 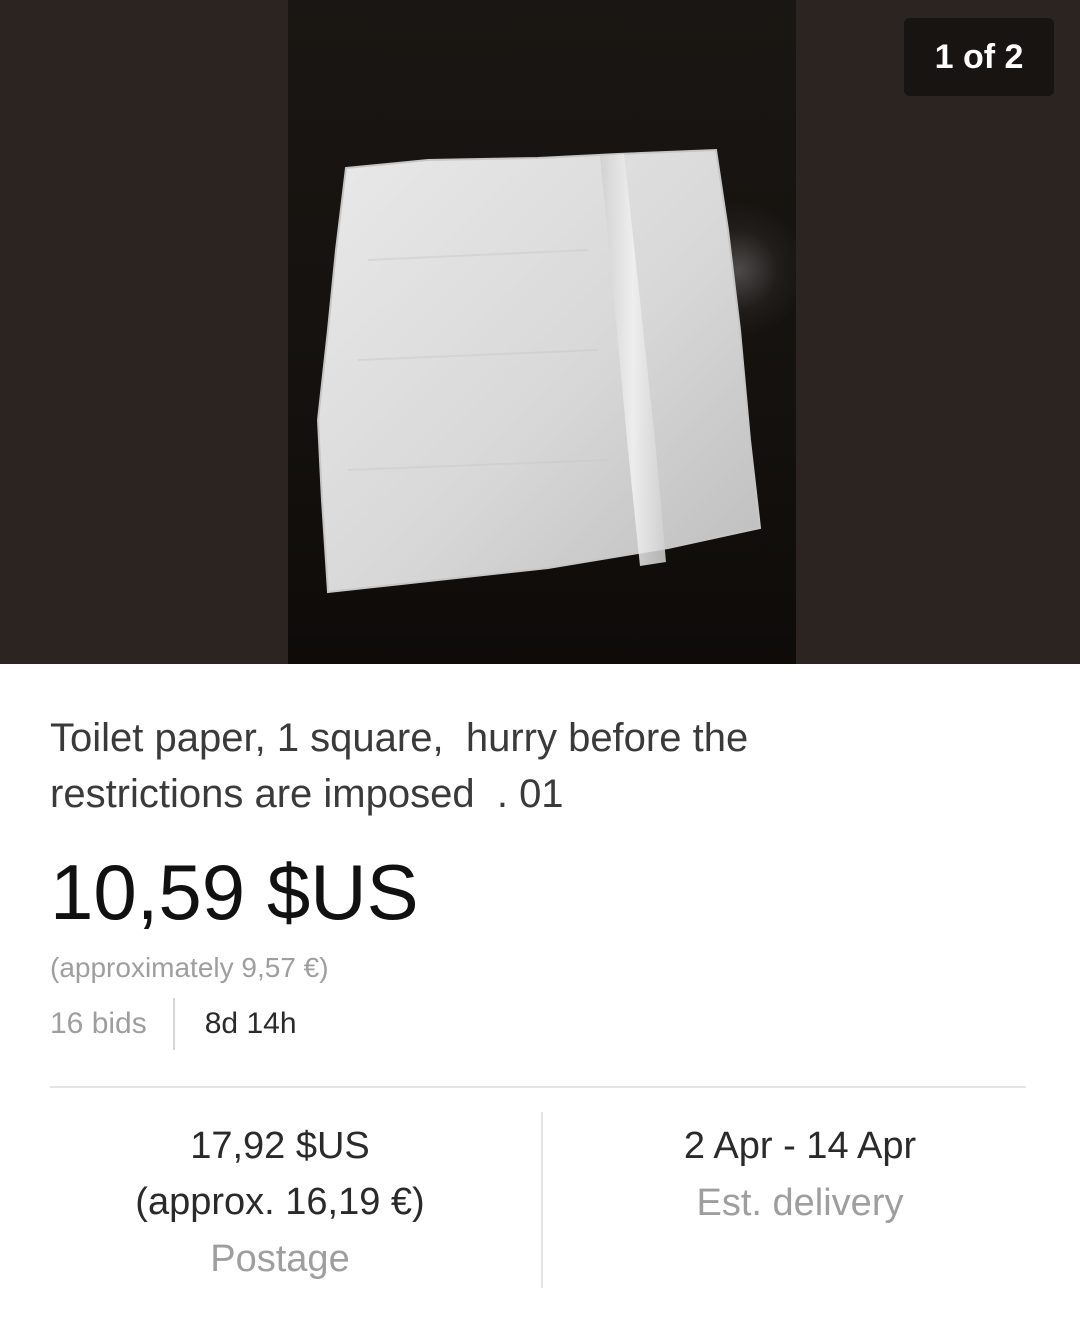 I want to click on bid-count: 16 bids, so click(x=112, y=1024).